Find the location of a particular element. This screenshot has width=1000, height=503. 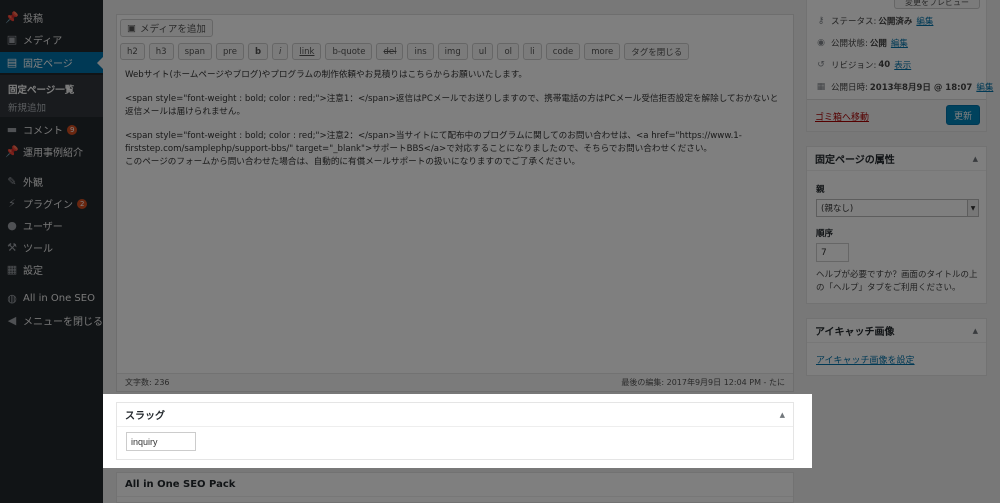

visibility-row: ◉ 公開状態: 公開 編集 is located at coordinates (861, 43).